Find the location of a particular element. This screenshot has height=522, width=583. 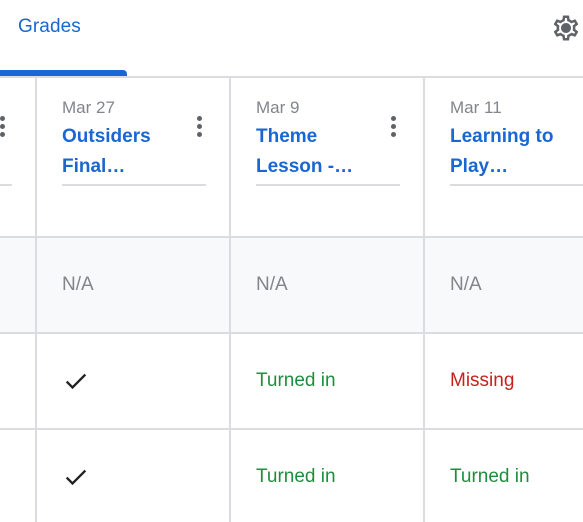

prev-column-more-button is located at coordinates (3, 126).